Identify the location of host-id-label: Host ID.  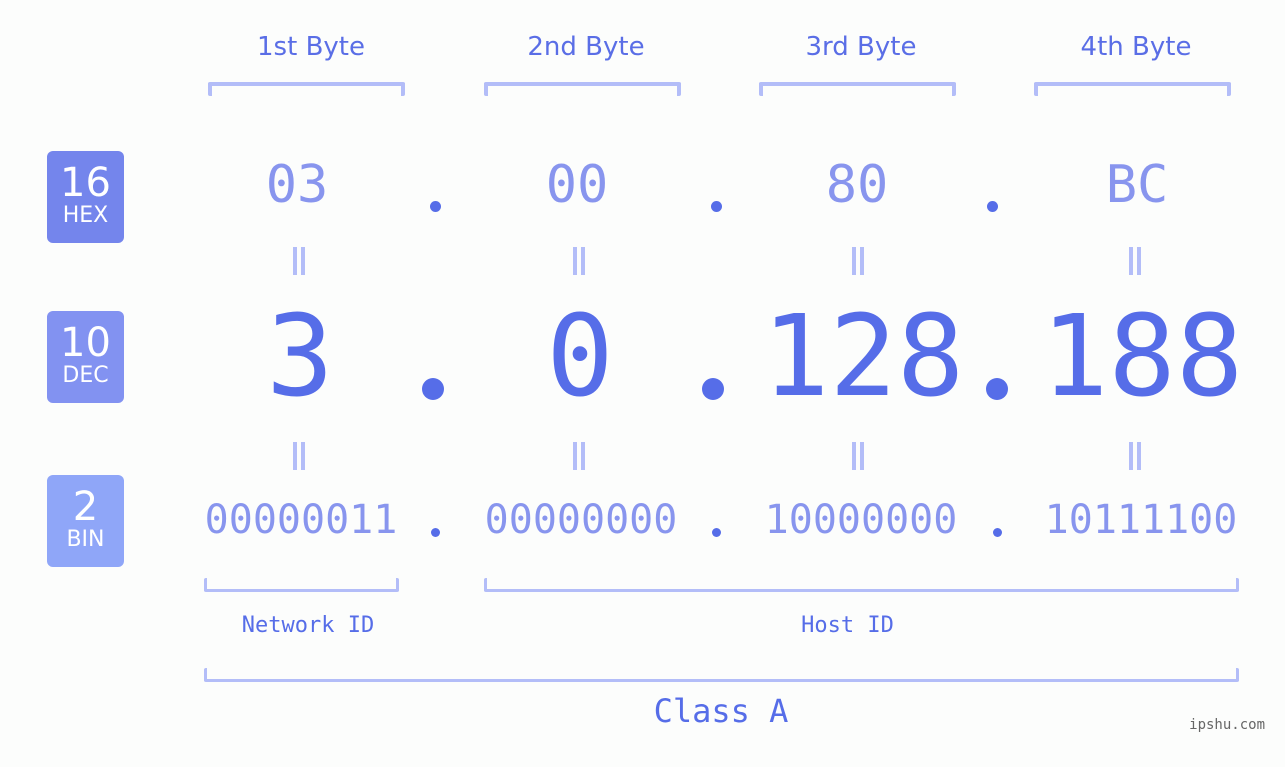
(847, 625).